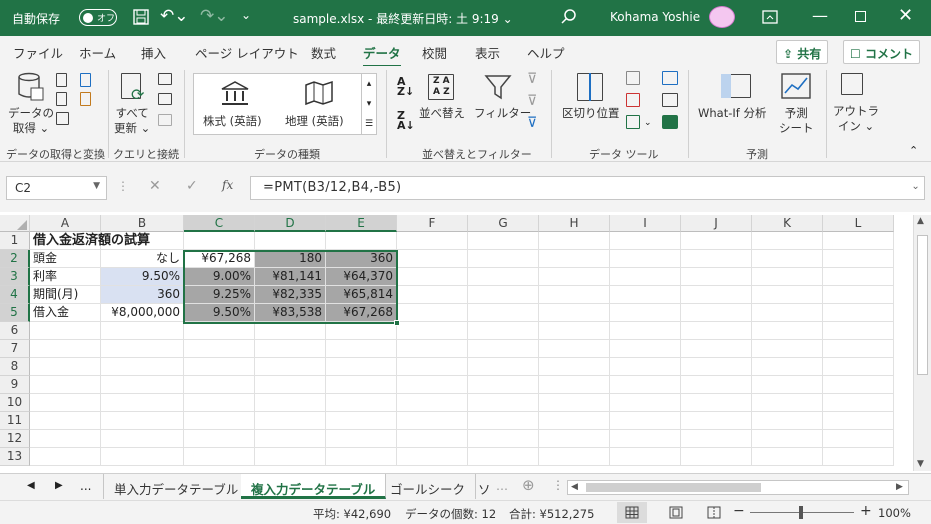 This screenshot has height=524, width=931. Describe the element at coordinates (787, 313) in the screenshot. I see `cell-k5` at that location.